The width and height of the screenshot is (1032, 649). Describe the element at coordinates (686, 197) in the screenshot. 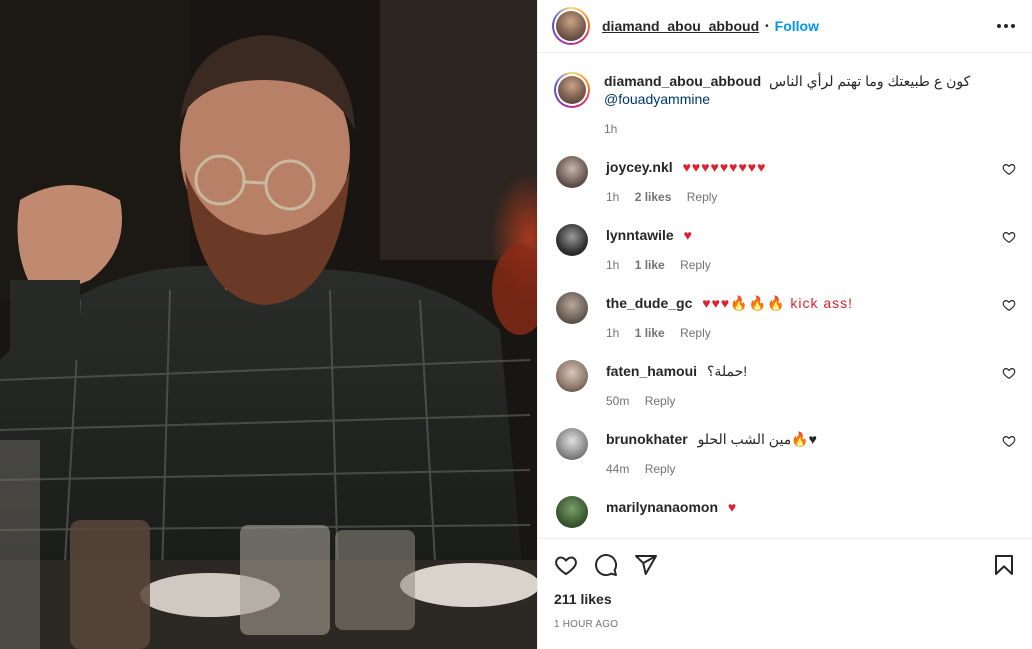

I see `comment-meta: 1h 2 likes Reply` at that location.